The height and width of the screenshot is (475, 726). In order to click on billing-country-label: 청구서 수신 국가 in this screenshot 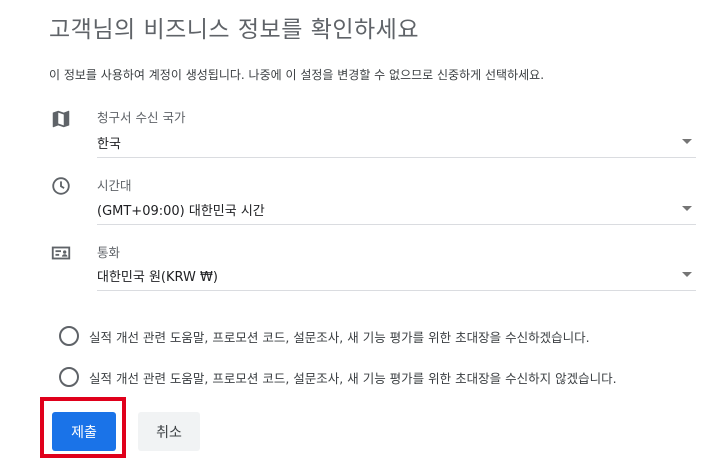, I will do `click(141, 117)`.